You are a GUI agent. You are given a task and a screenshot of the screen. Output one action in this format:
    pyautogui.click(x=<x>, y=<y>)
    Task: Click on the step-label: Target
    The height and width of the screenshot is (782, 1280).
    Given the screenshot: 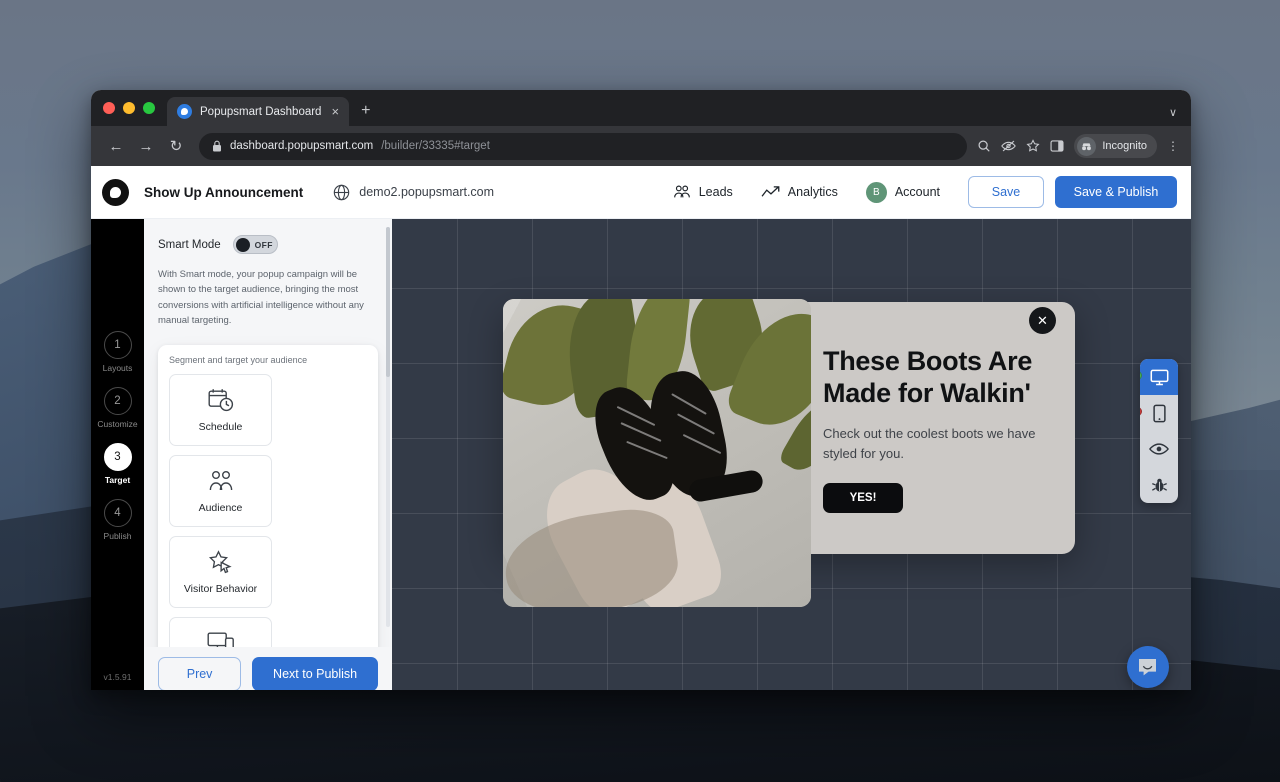 What is the action you would take?
    pyautogui.click(x=117, y=480)
    